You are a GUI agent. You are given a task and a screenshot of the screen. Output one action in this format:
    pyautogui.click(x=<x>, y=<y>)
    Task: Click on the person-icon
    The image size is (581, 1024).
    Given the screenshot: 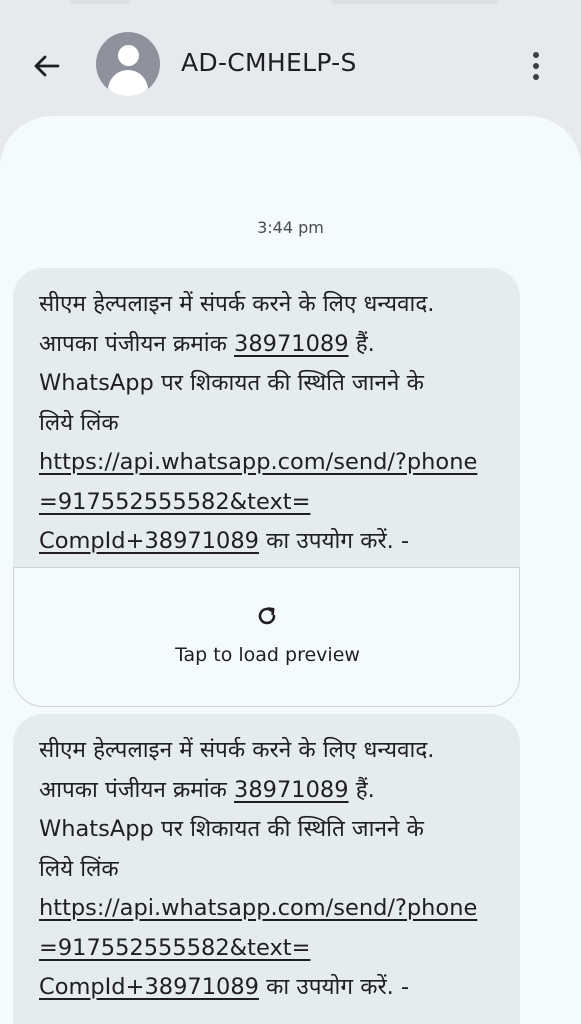 What is the action you would take?
    pyautogui.click(x=128, y=55)
    